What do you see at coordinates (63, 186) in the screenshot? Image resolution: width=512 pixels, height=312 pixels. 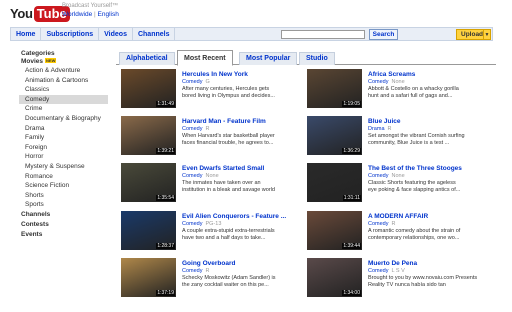 I see `sidebar-item-science-fiction: Science Fiction` at bounding box center [63, 186].